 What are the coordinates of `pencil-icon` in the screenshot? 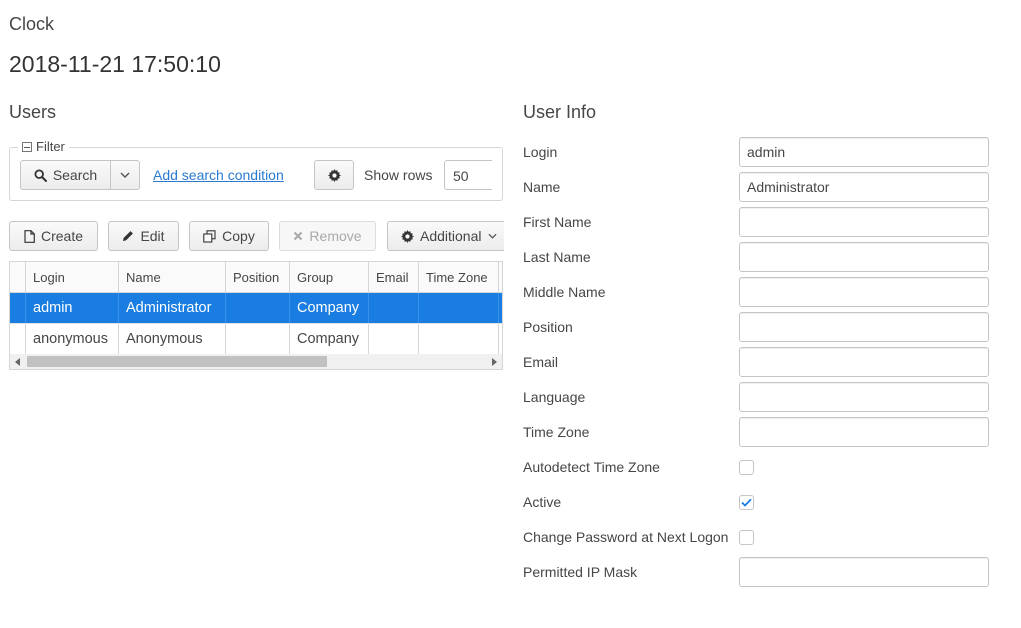 It's located at (128, 236).